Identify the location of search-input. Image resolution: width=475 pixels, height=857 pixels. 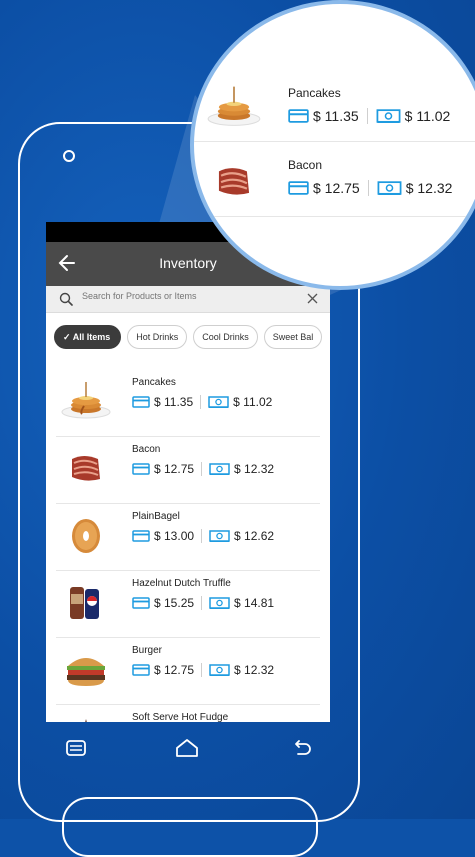
(177, 296).